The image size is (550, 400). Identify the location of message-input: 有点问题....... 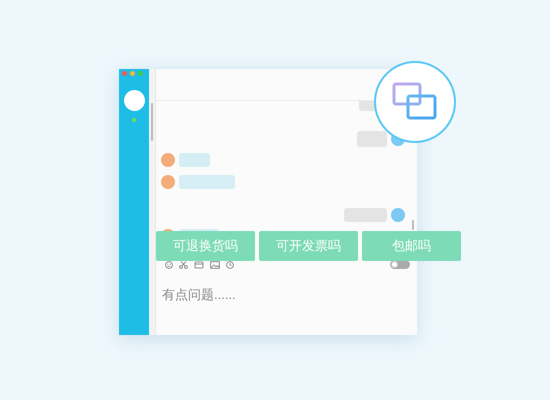
(262, 294).